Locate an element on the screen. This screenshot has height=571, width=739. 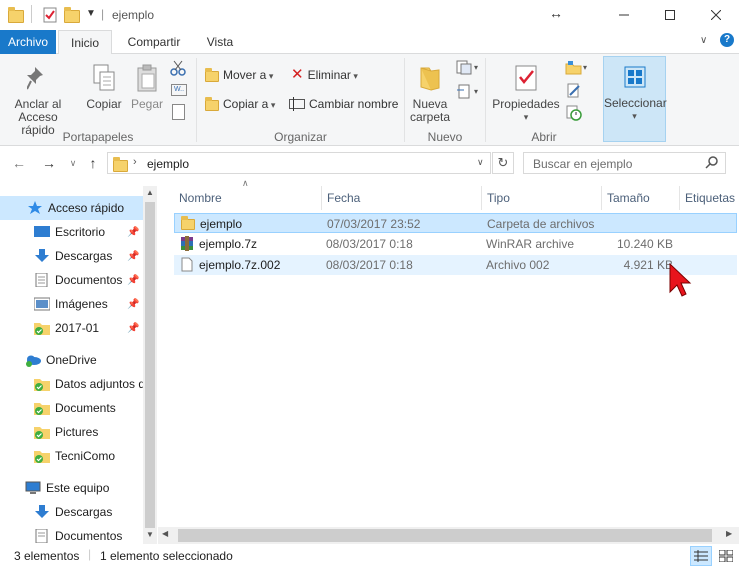
history-icon is located at coordinates (574, 114).